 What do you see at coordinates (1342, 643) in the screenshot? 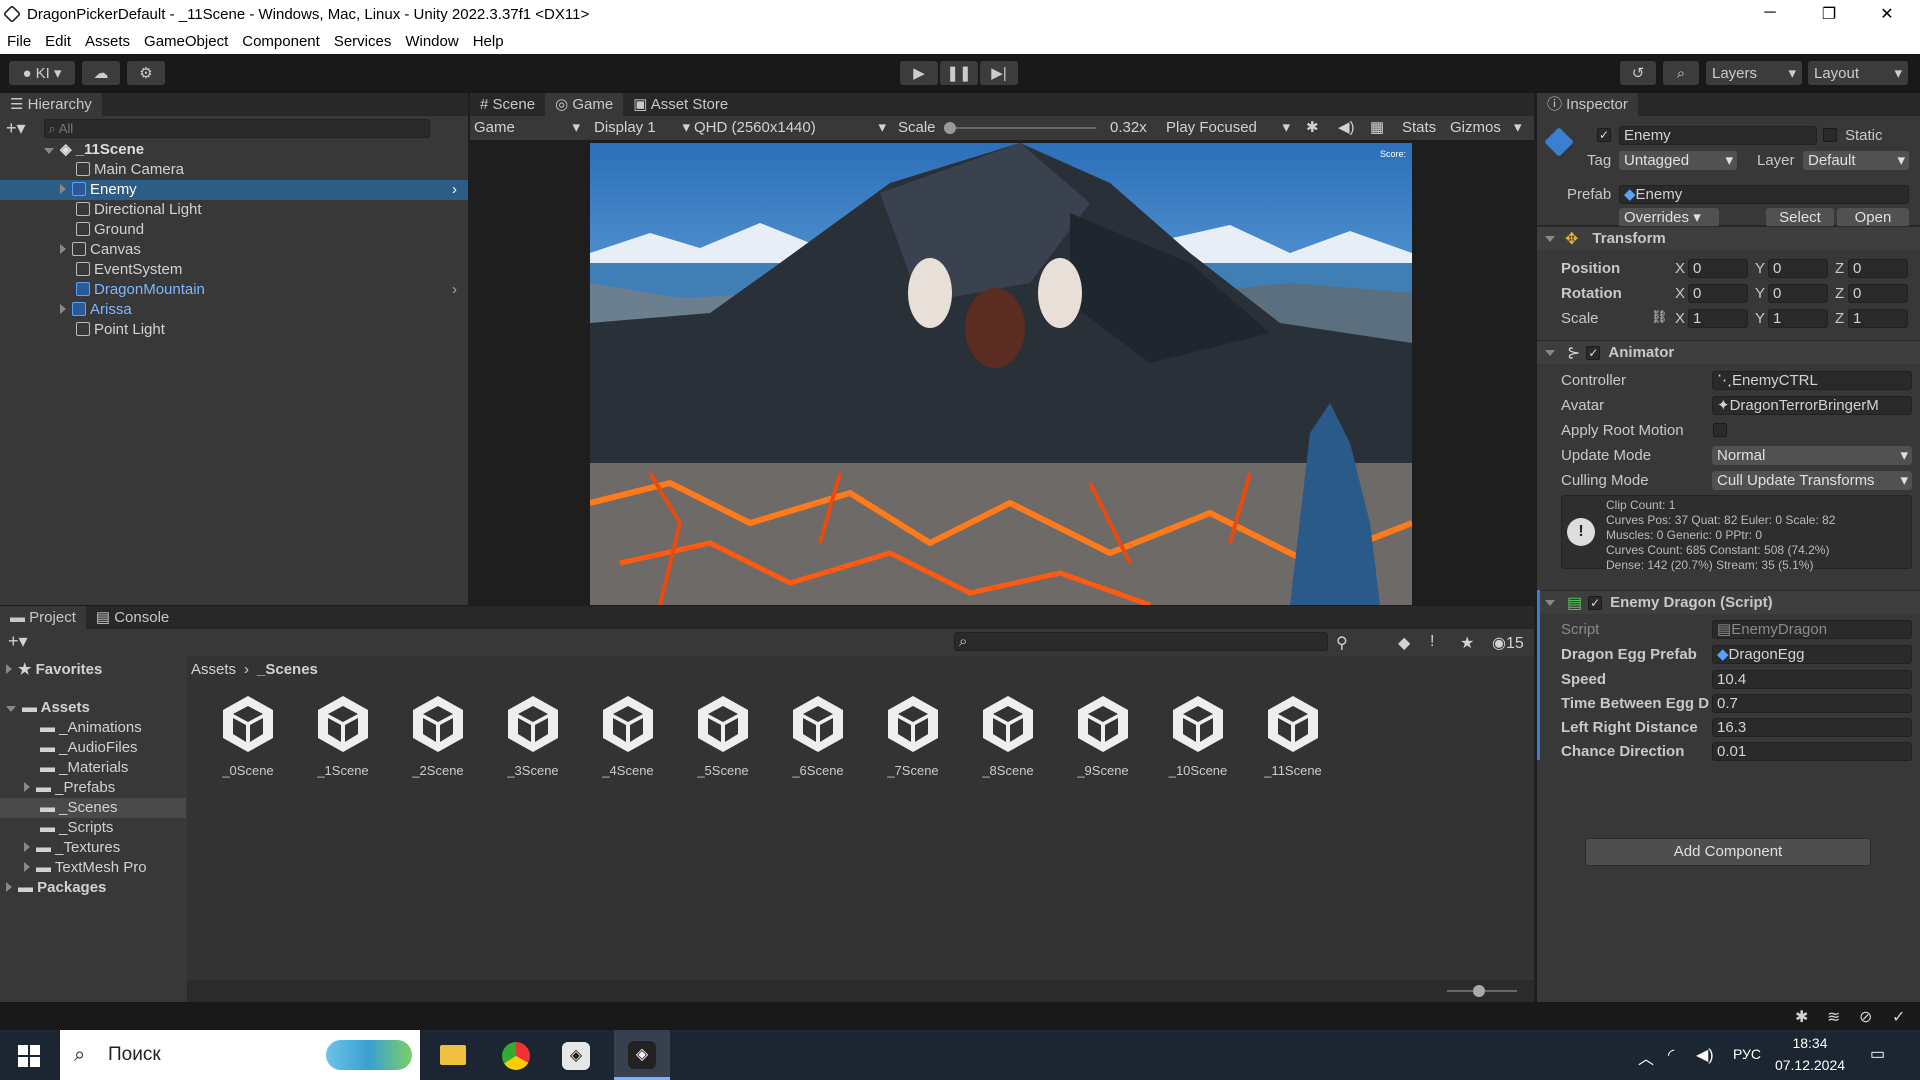
I see `filter-icon: ⚲` at bounding box center [1342, 643].